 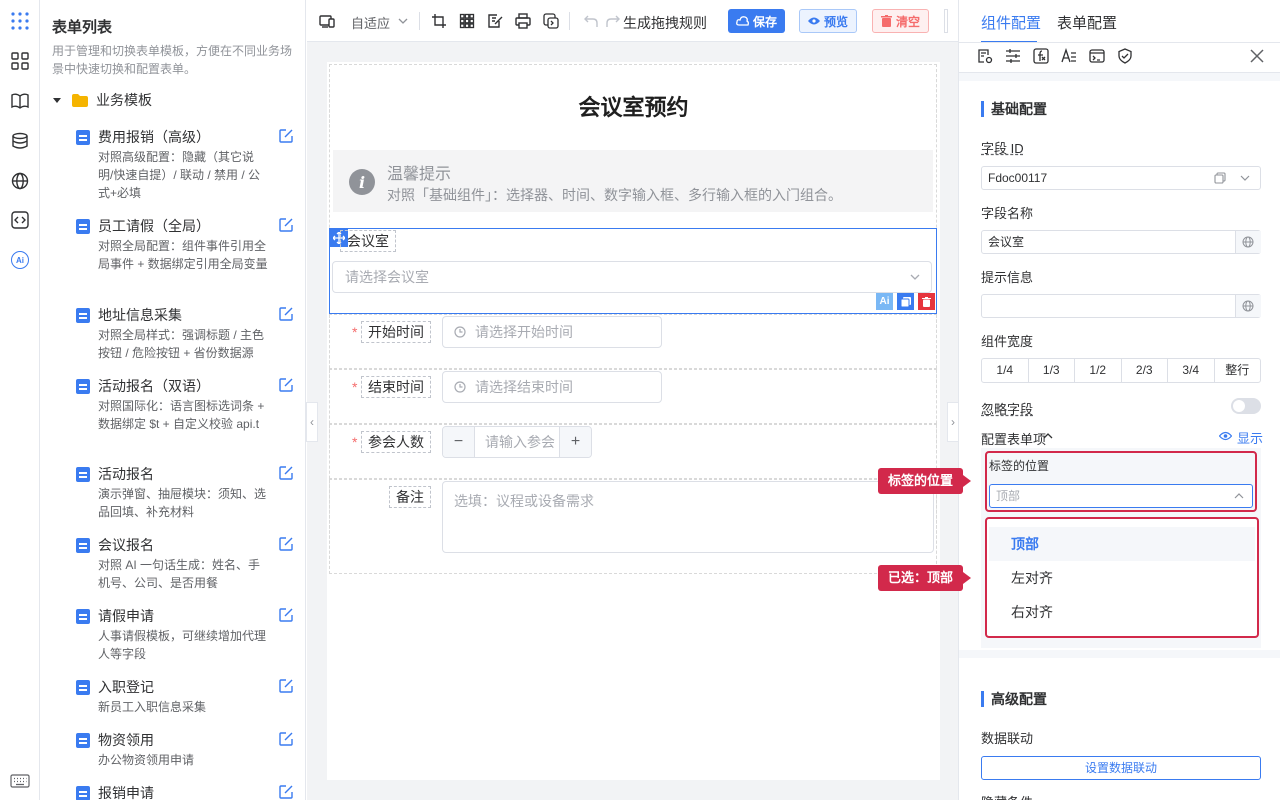 I want to click on template-name: 地址信息采集, so click(x=140, y=315).